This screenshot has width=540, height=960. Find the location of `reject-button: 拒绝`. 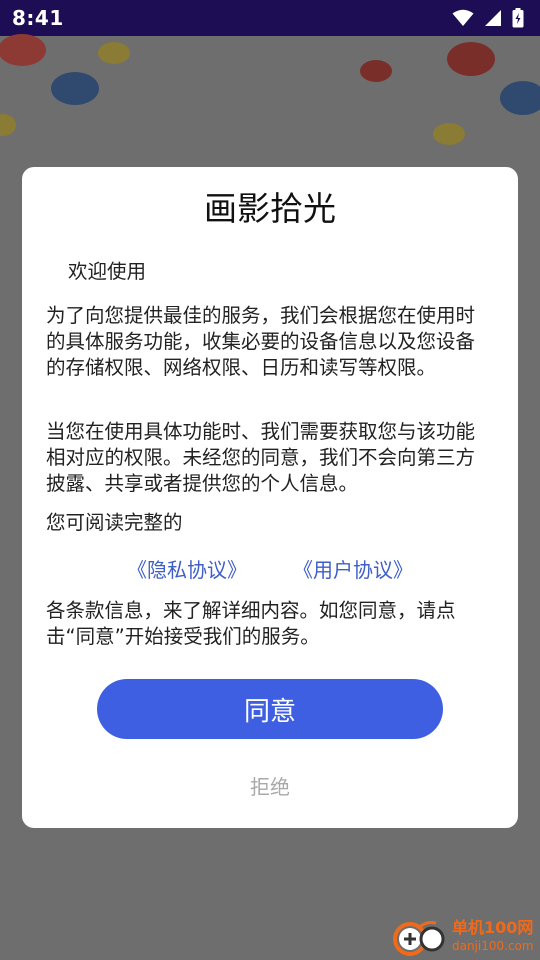

reject-button: 拒绝 is located at coordinates (270, 785).